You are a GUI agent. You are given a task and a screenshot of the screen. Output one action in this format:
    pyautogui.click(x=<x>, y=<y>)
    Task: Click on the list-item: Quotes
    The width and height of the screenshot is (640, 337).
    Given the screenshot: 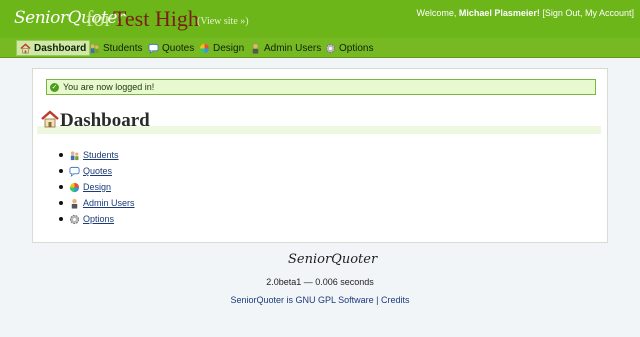 What is the action you would take?
    pyautogui.click(x=97, y=171)
    